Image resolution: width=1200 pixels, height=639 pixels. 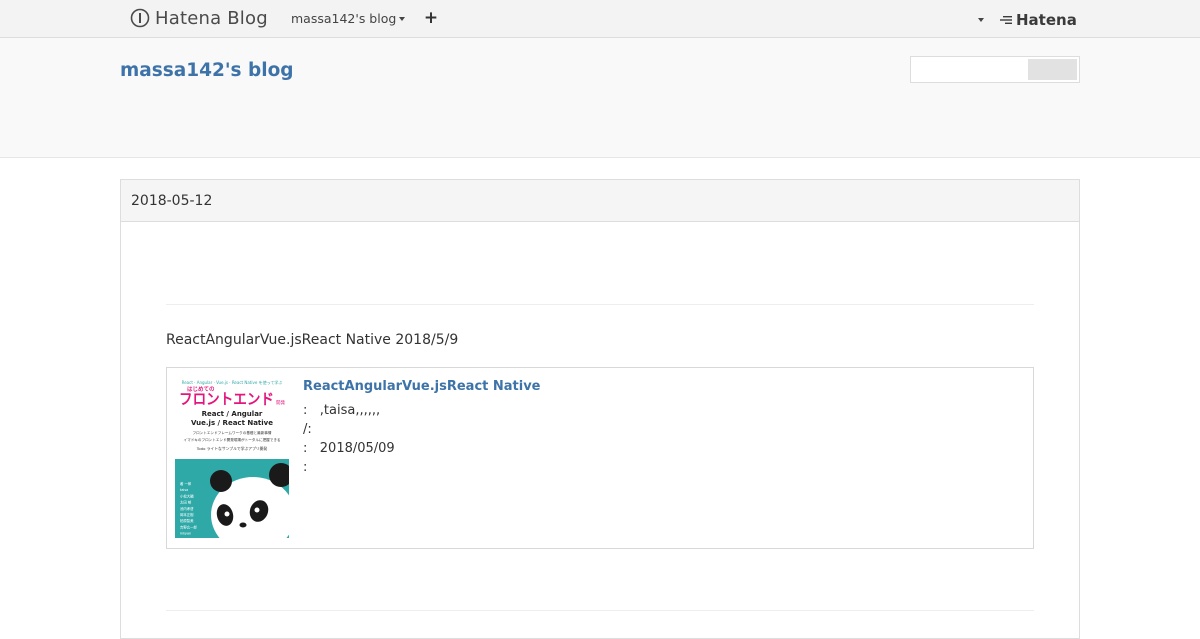 I want to click on hatena-dash-icon, so click(x=1006, y=20).